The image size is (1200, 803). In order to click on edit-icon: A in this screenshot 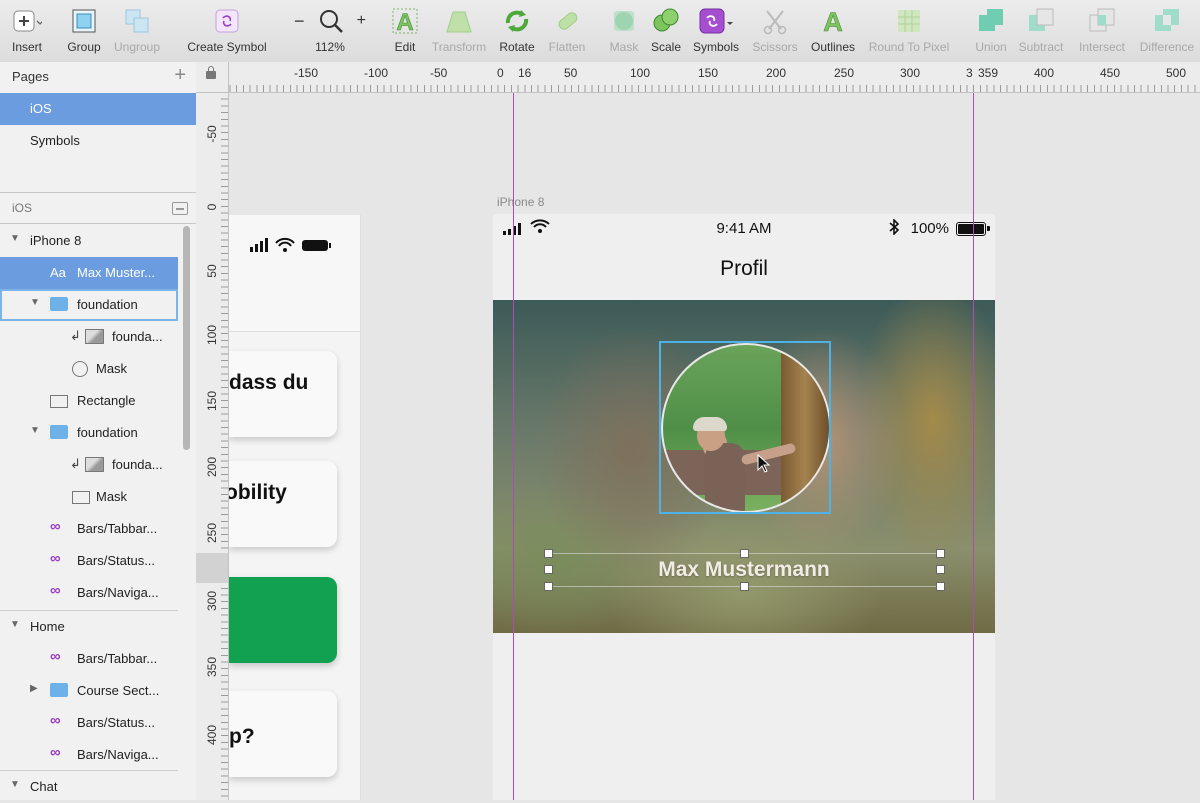, I will do `click(405, 21)`.